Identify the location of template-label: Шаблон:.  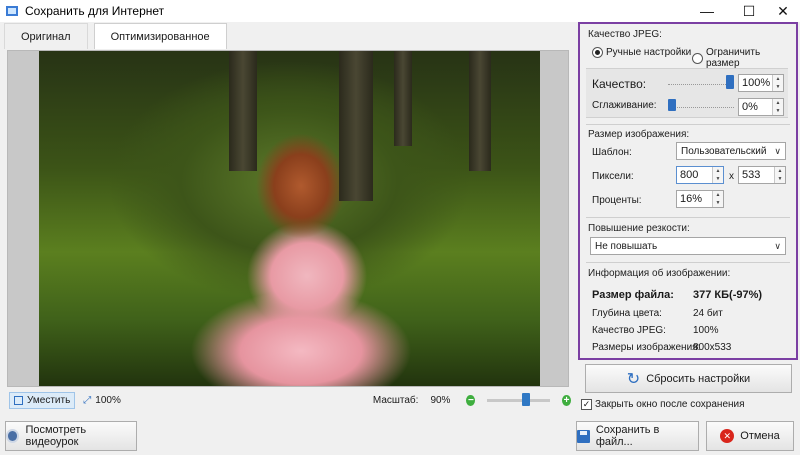
(612, 152).